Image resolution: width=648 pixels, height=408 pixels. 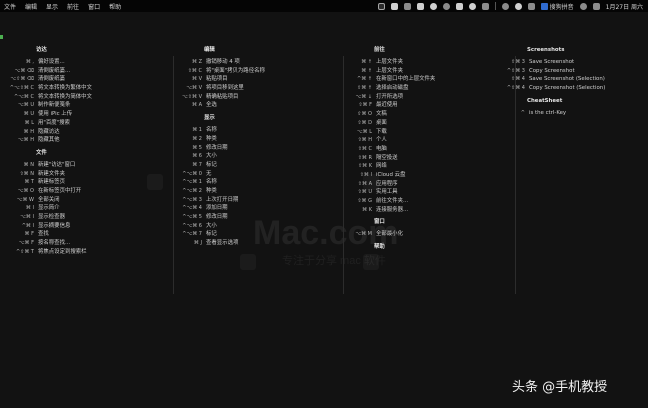 I want to click on qq-icon, so click(x=485, y=6).